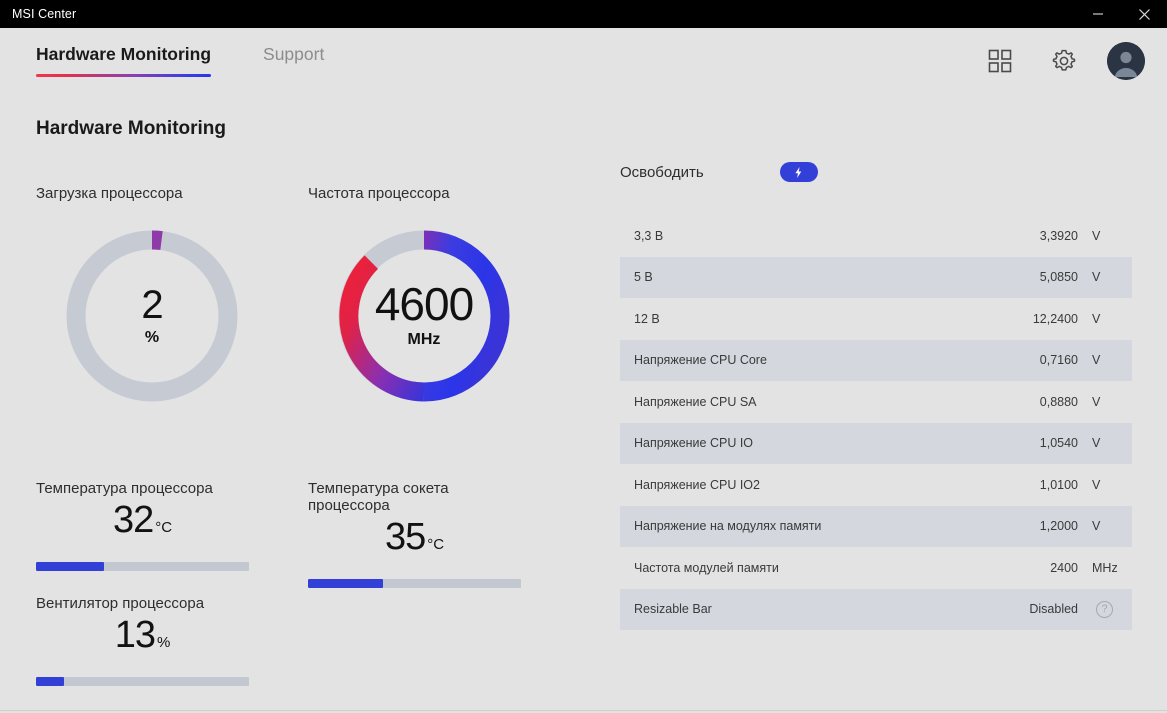 The width and height of the screenshot is (1167, 713). I want to click on table-row: Resizable Bar Disabled?, so click(876, 609).